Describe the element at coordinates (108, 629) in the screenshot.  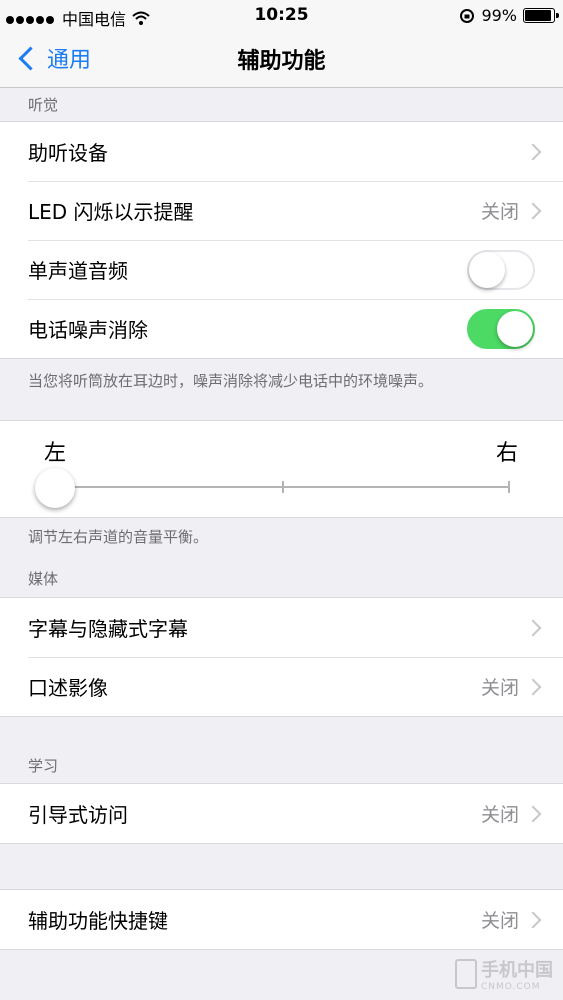
I see `row-label: 字幕与隐藏式字幕` at that location.